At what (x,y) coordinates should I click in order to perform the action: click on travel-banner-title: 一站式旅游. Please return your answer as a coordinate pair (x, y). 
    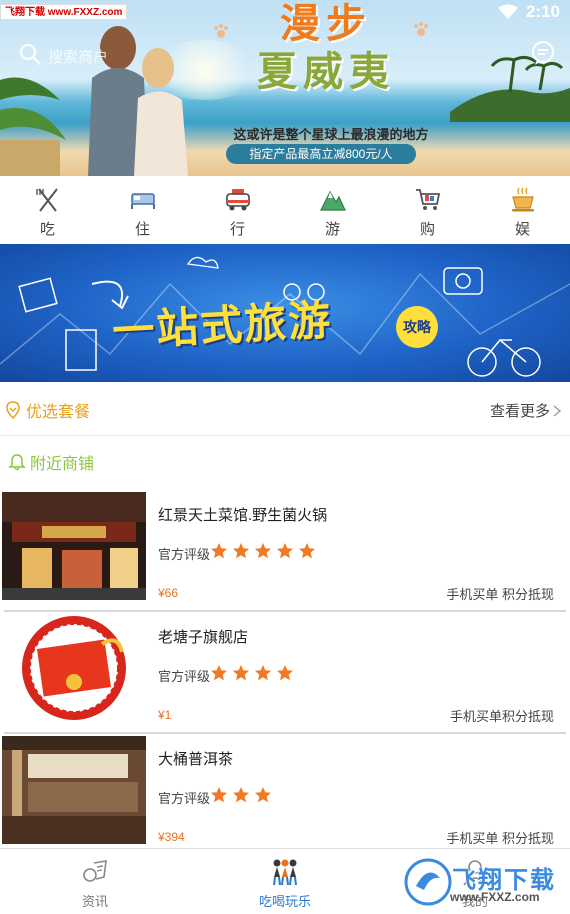
    Looking at the image, I should click on (222, 325).